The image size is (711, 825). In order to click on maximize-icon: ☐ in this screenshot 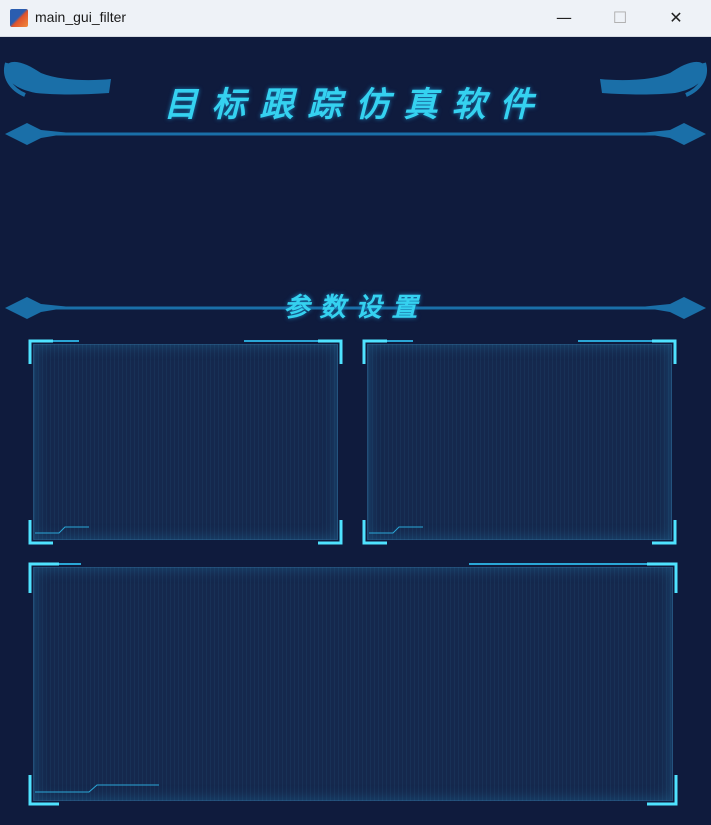, I will do `click(620, 17)`.